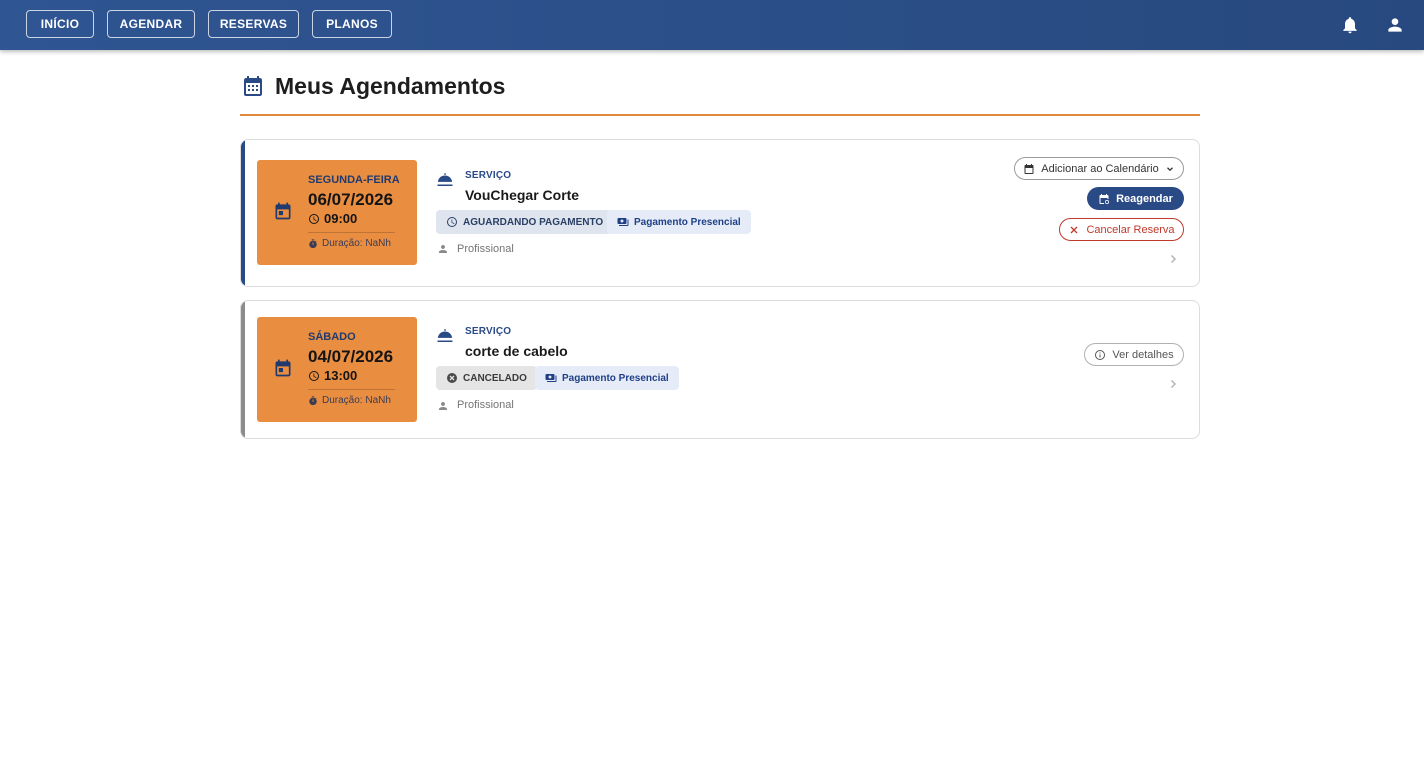 The image size is (1424, 780). I want to click on add-to-calendar-button: Adicionar ao Calendário, so click(1099, 168).